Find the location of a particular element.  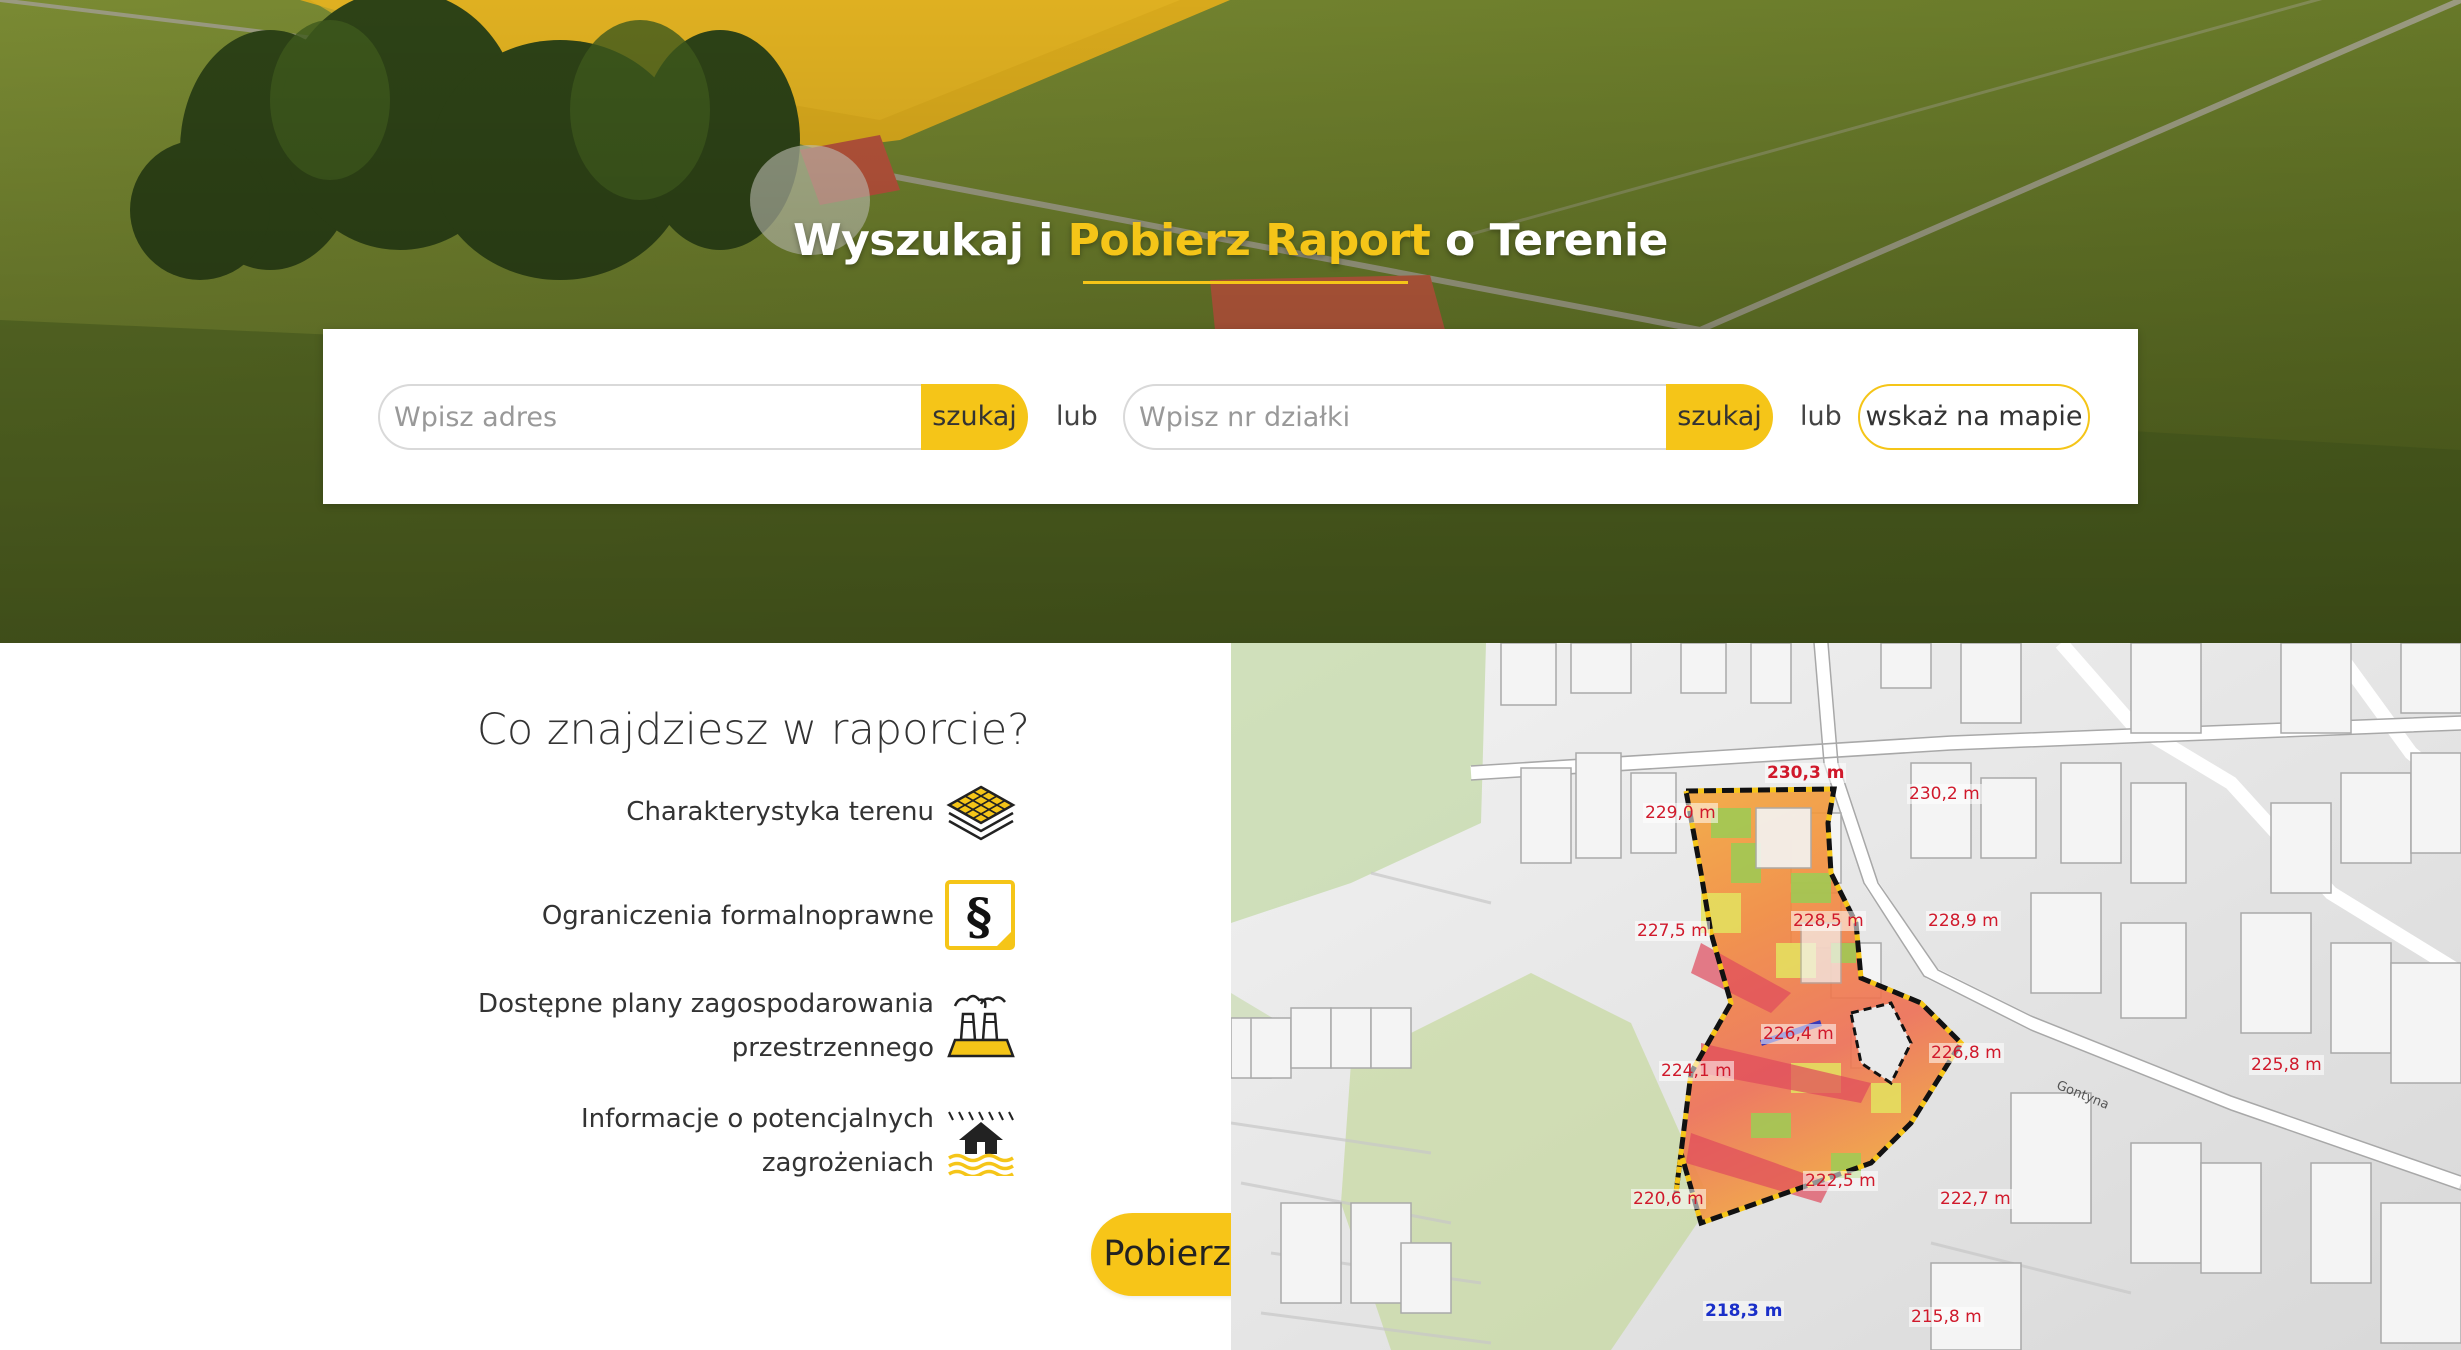

feature-legal: Ograniczenia formalnoprawne is located at coordinates (738, 916).